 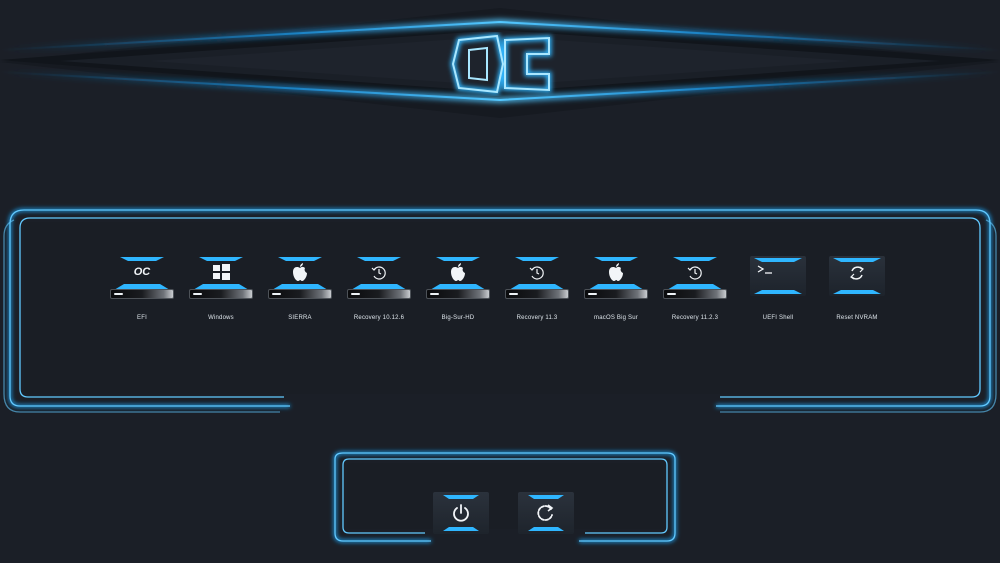 I want to click on boot-entry: OC, so click(x=142, y=279).